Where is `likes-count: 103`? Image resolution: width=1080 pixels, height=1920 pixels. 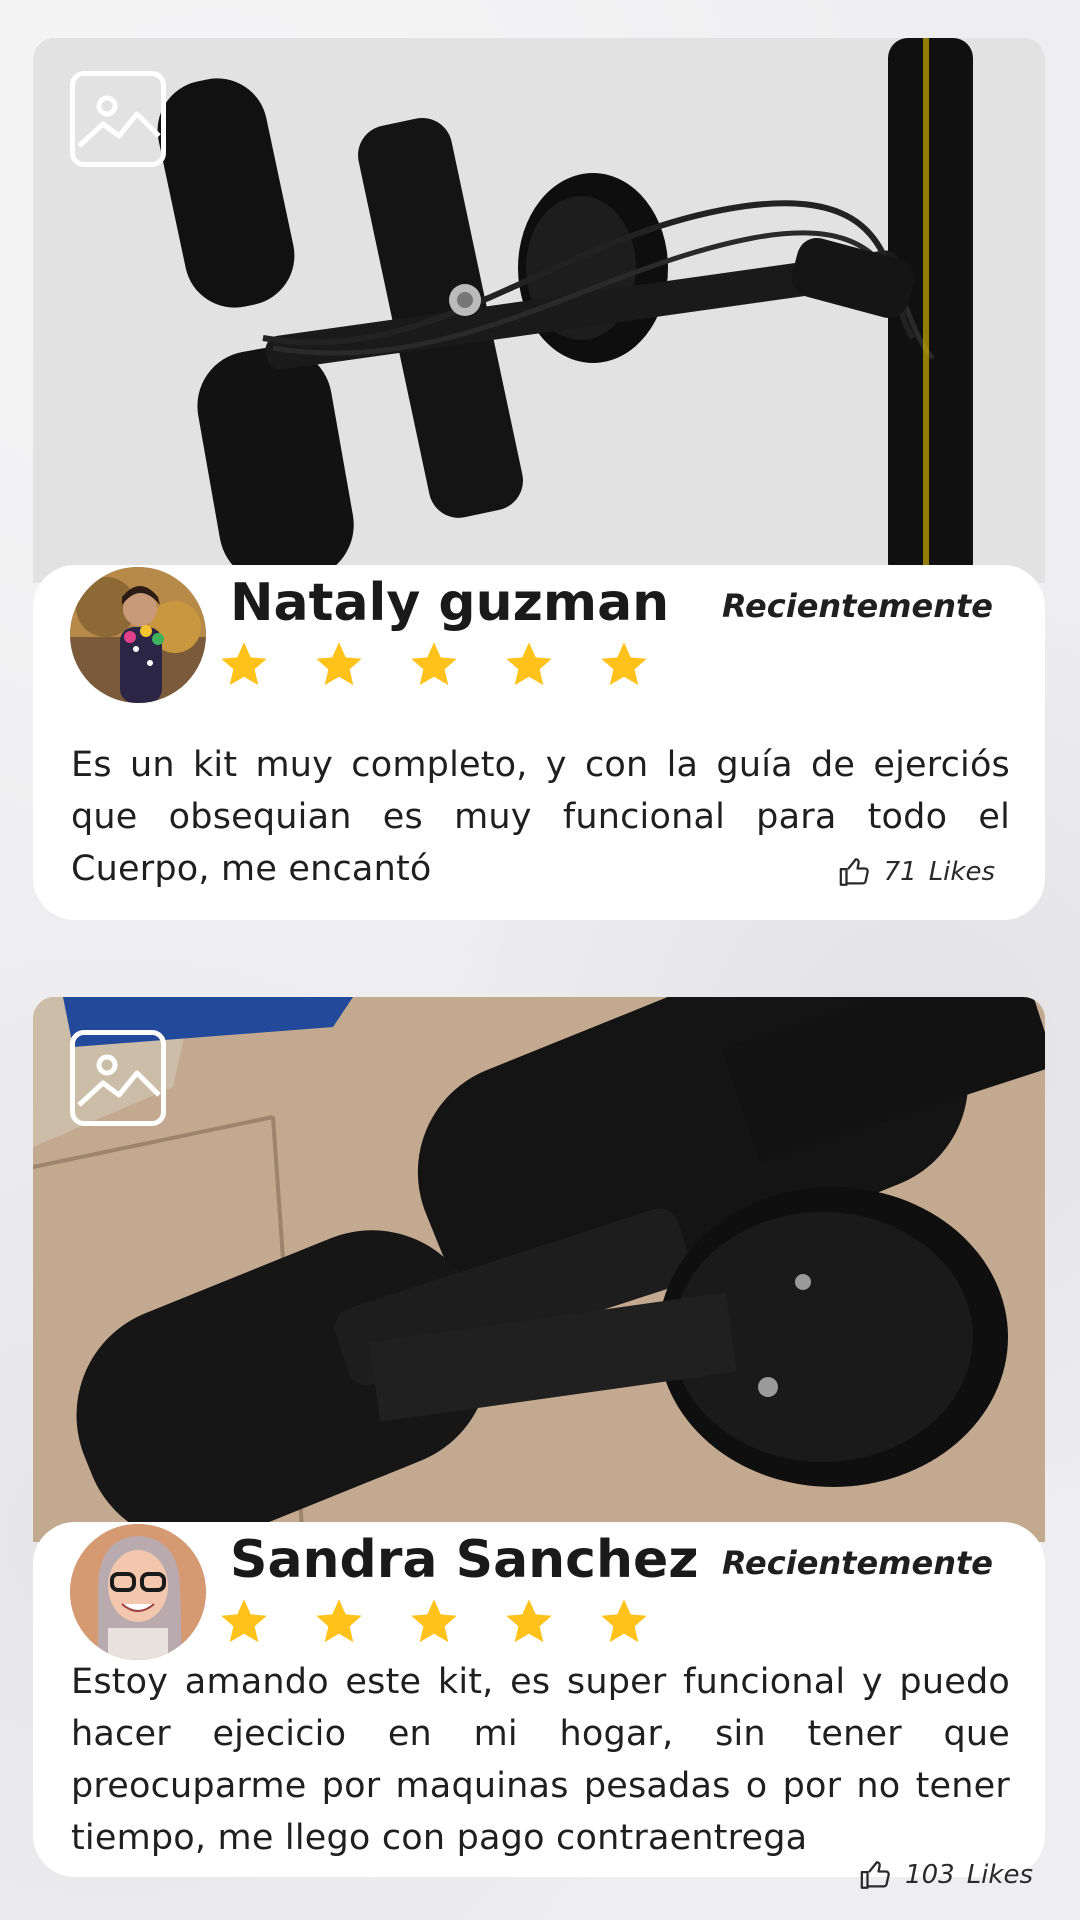
likes-count: 103 is located at coordinates (930, 1875).